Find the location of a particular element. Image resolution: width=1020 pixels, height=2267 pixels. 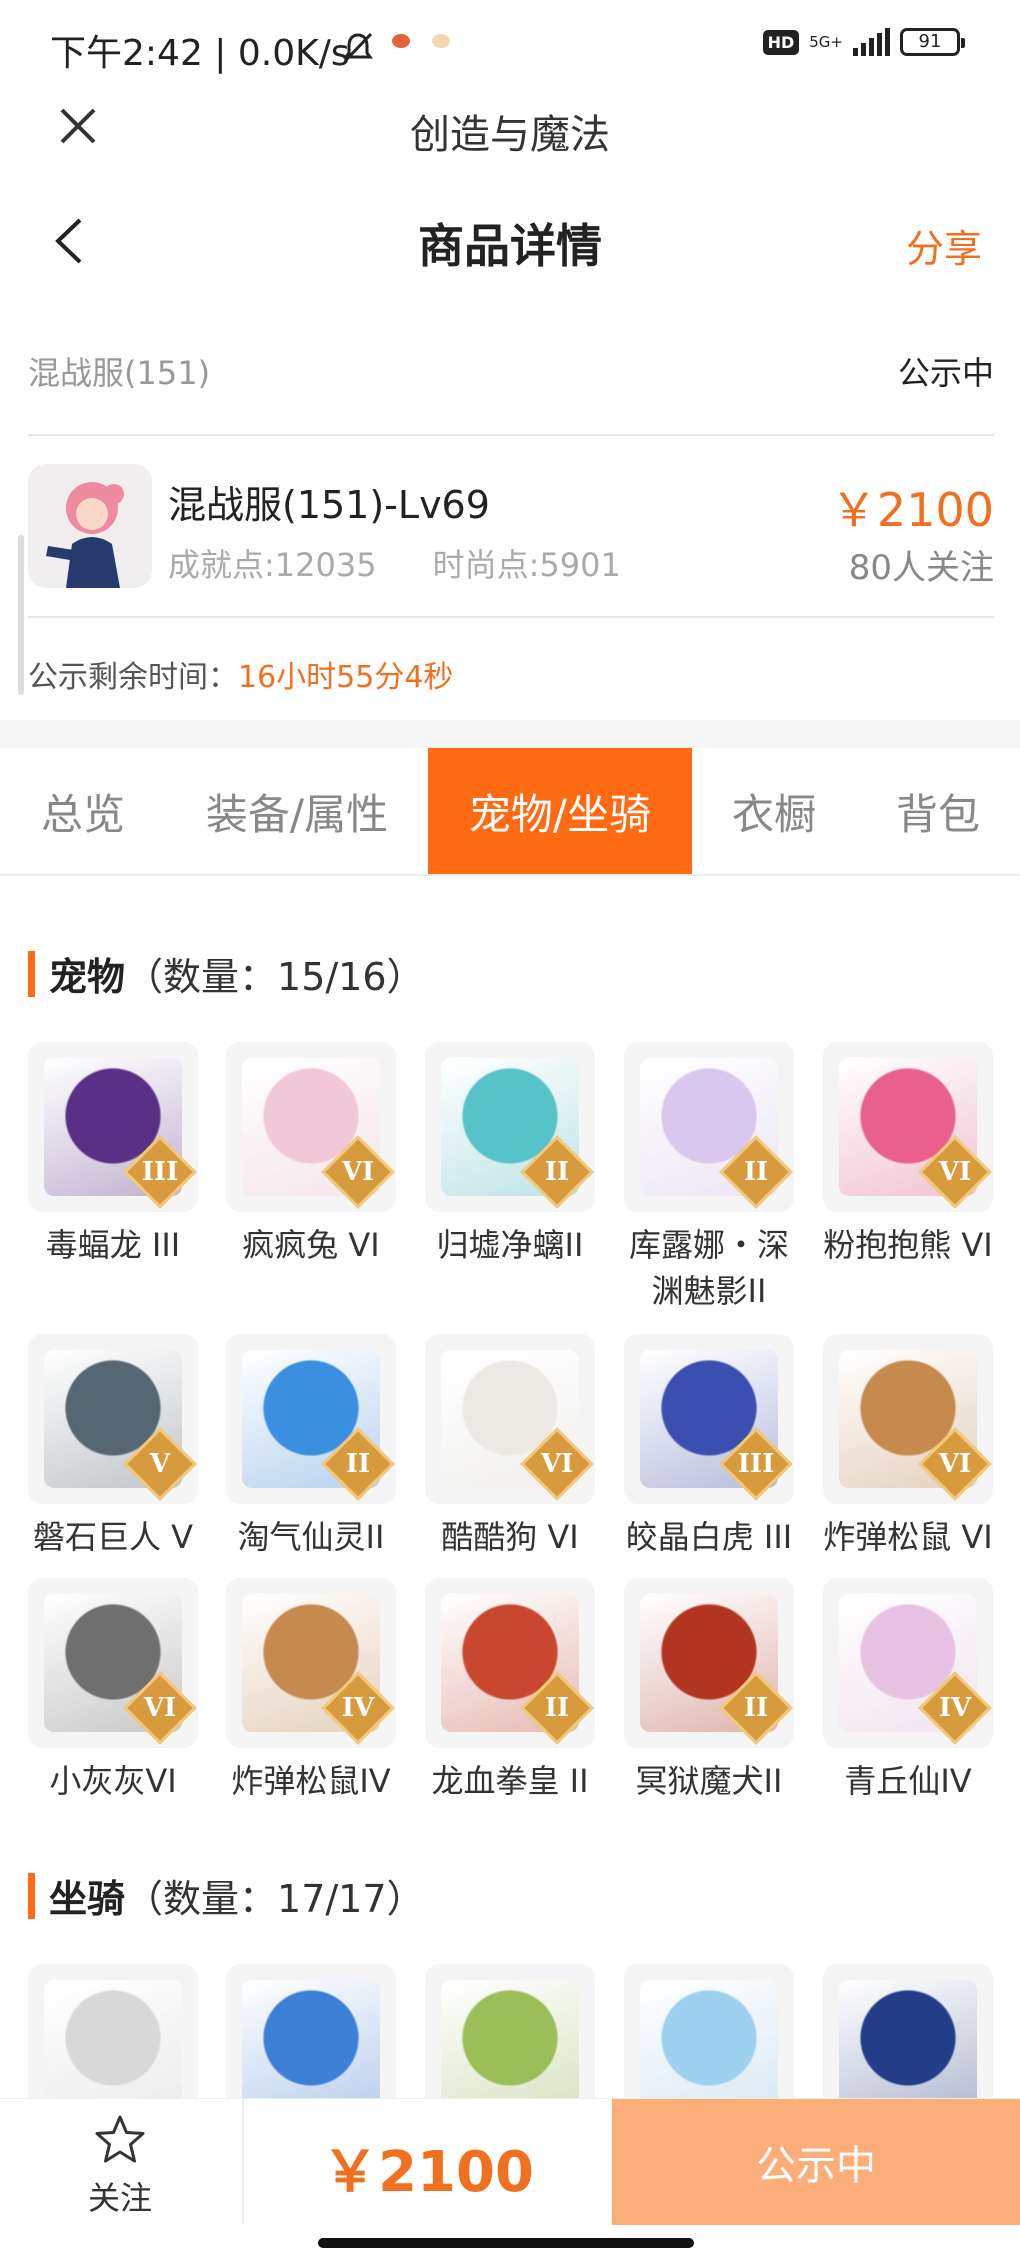

pet-item: VI 酷酷狗 VI is located at coordinates (510, 1447).